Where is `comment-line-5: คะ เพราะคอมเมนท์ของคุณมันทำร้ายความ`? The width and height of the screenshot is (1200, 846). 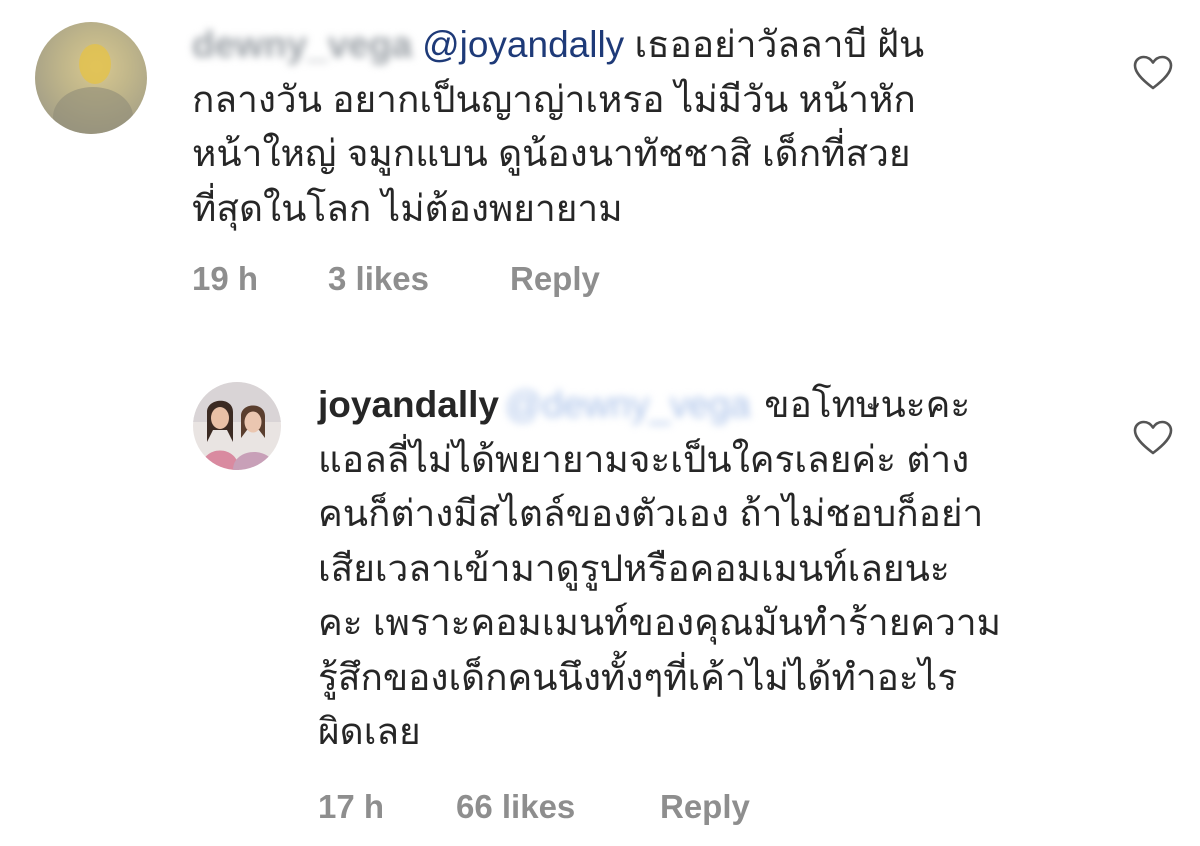
comment-line-5: คะ เพราะคอมเมนท์ของคุณมันทำร้ายความ is located at coordinates (660, 622).